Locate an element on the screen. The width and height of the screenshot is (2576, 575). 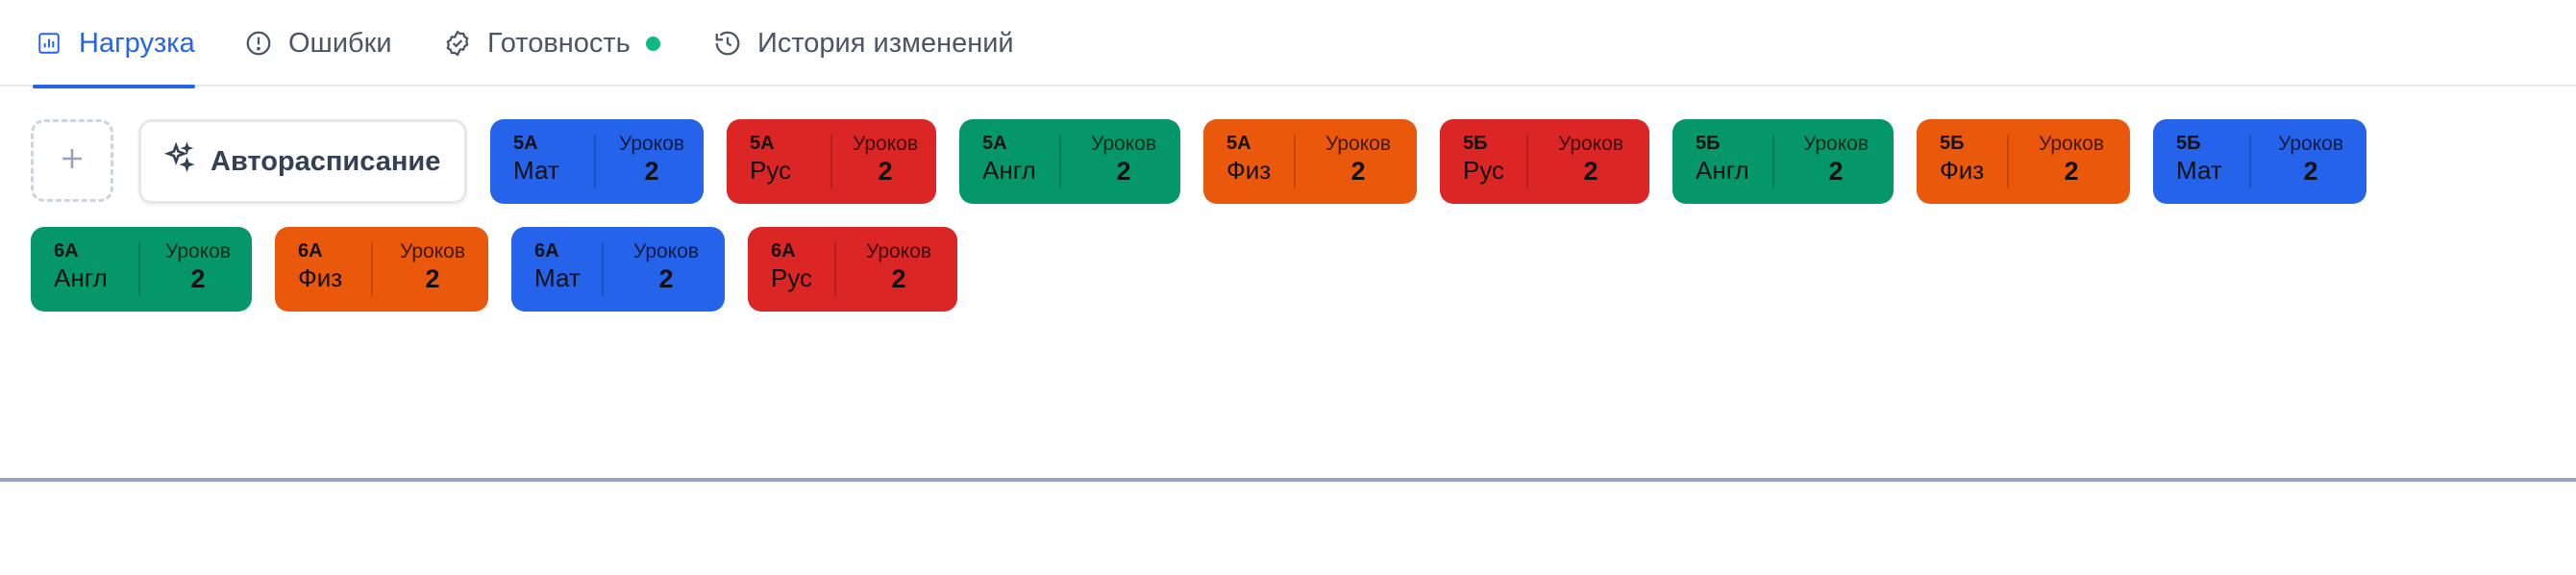
load-card: 5Б Англ Уроков 2 is located at coordinates (1783, 161).